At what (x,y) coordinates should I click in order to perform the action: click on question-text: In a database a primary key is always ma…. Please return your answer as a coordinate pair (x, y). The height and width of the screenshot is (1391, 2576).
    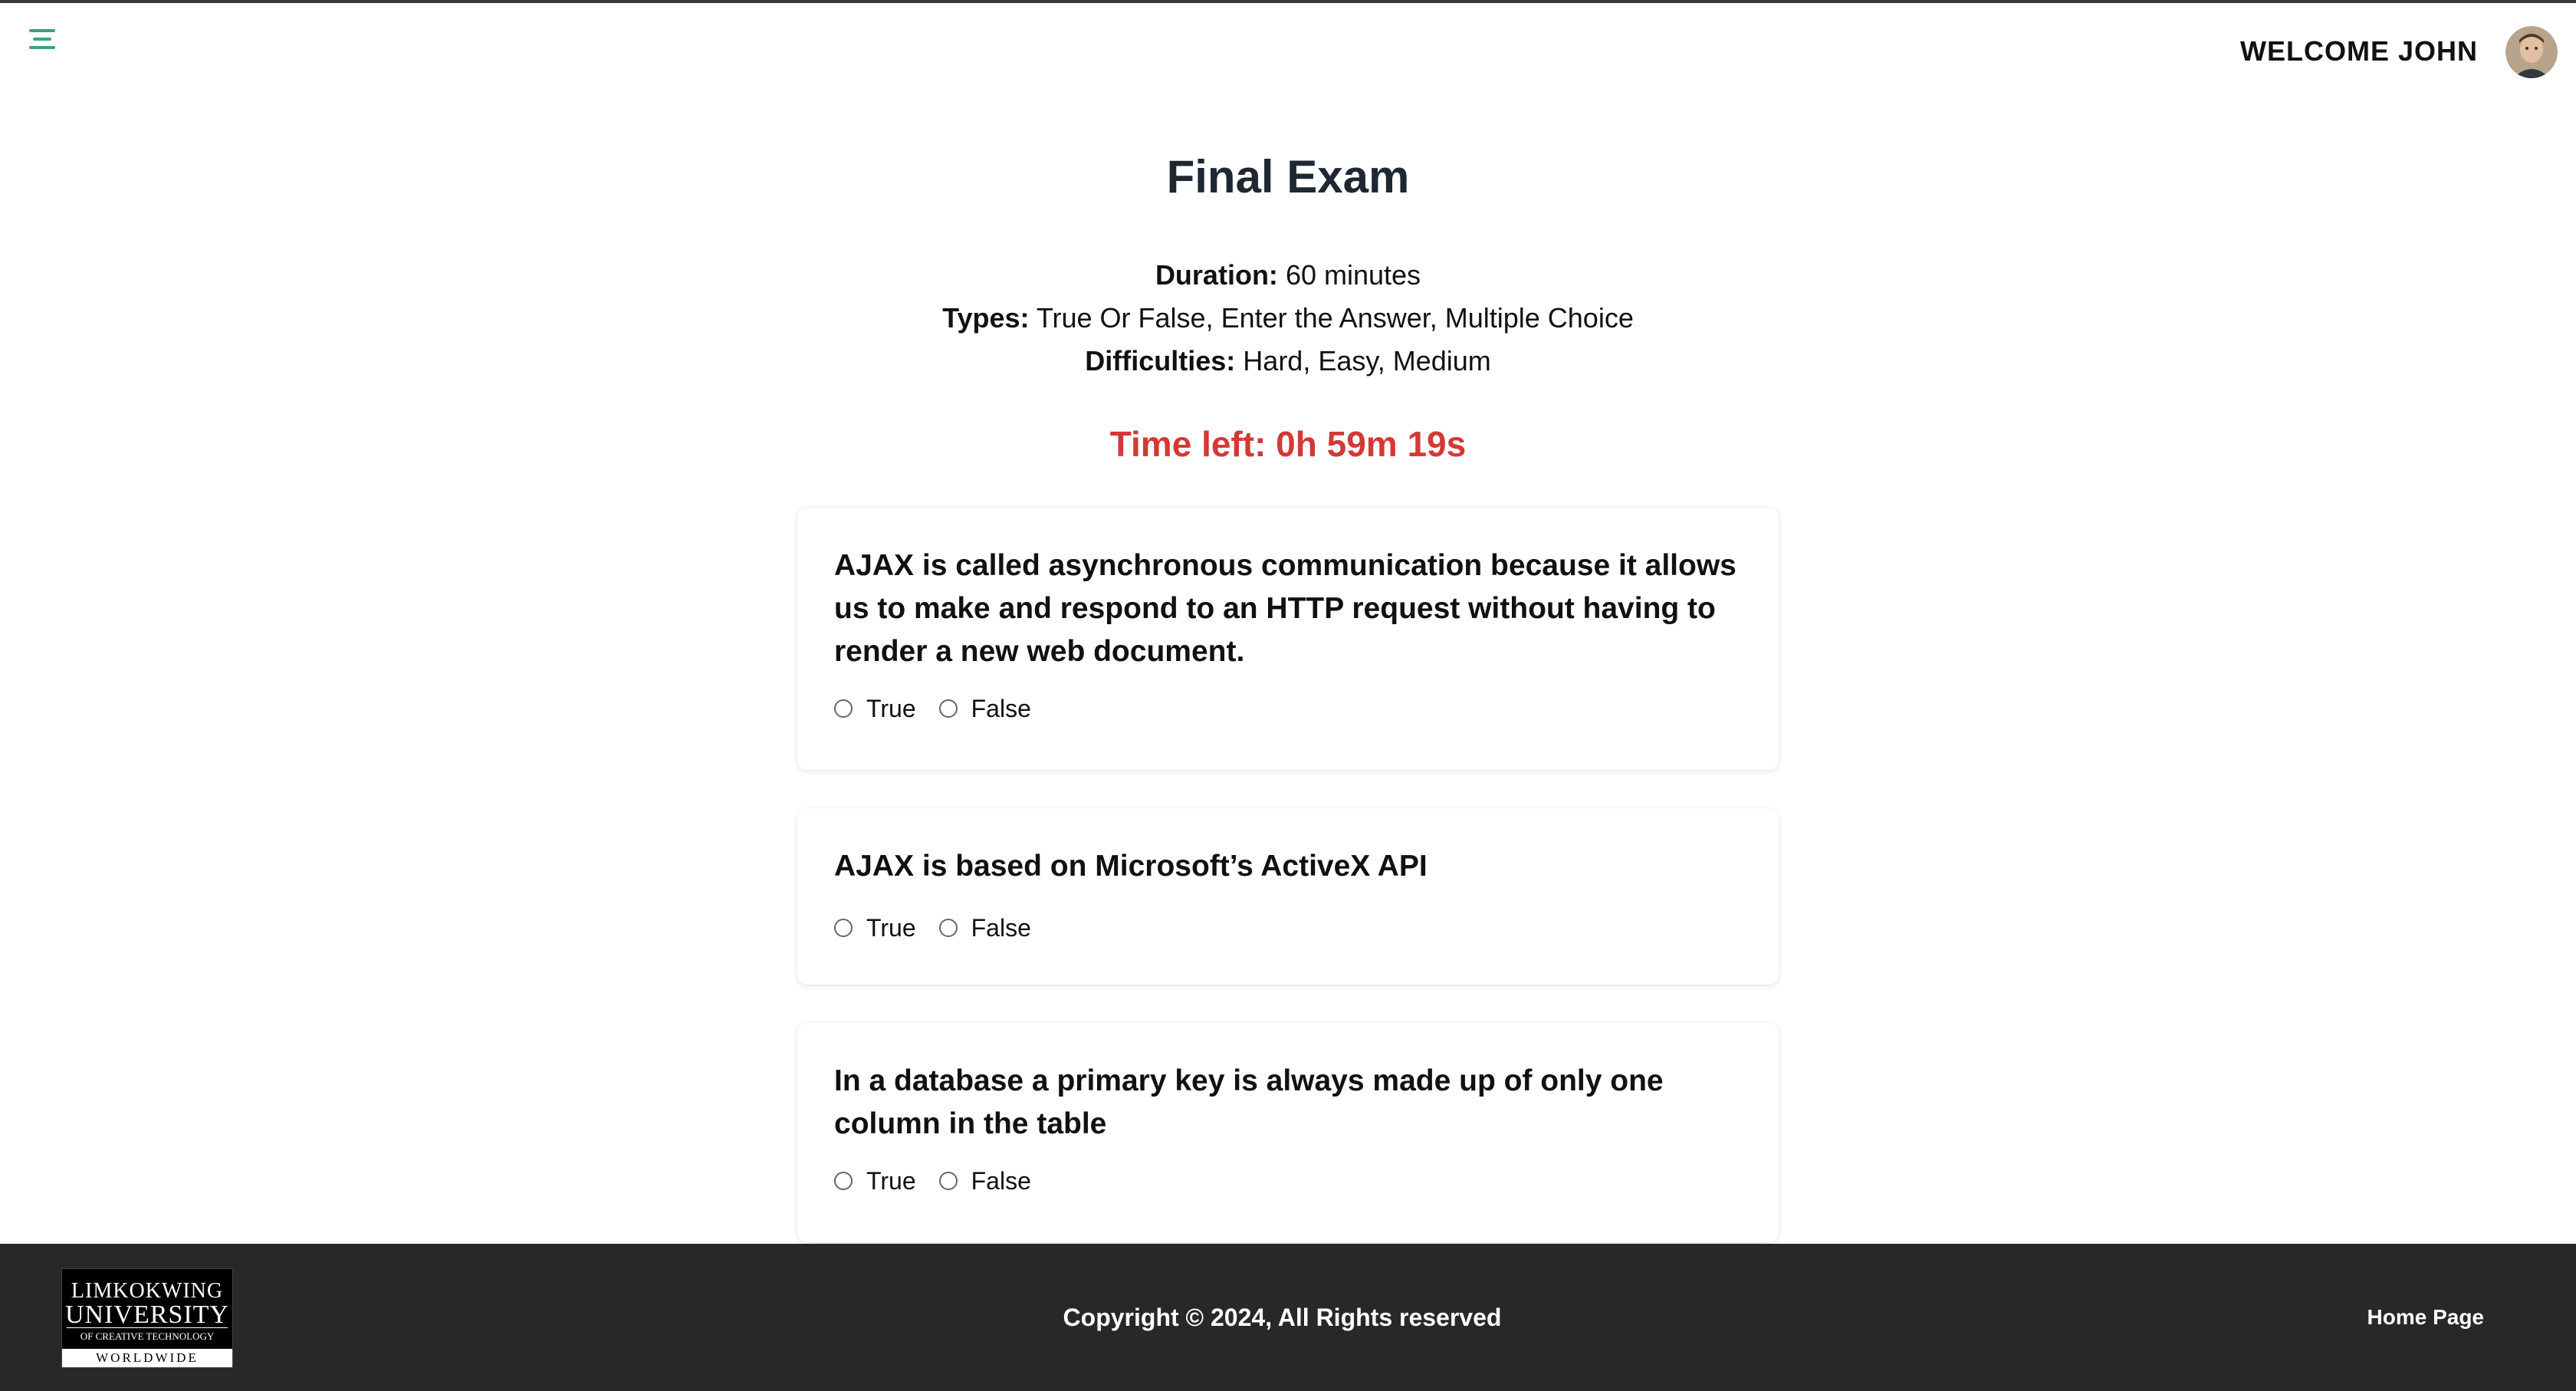
    Looking at the image, I should click on (1249, 1102).